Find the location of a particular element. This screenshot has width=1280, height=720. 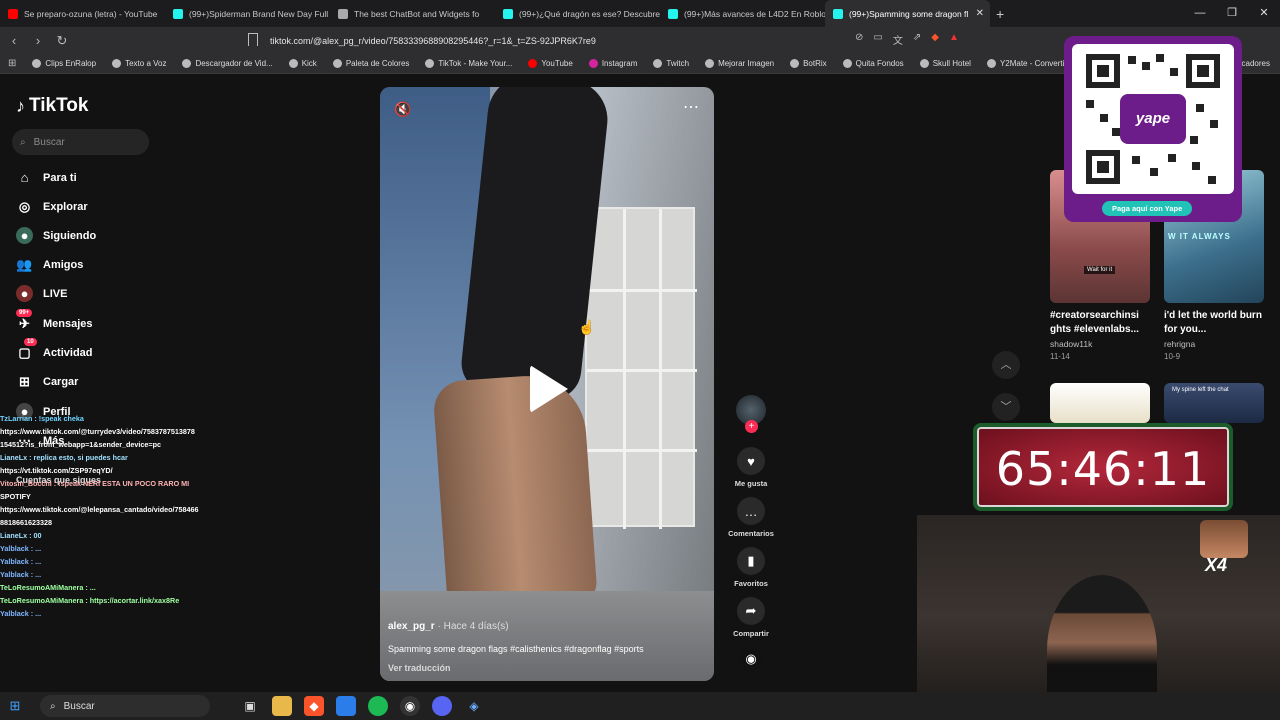

sidebar-item-siguiendo: ● Siguiendo is located at coordinates (56, 235).